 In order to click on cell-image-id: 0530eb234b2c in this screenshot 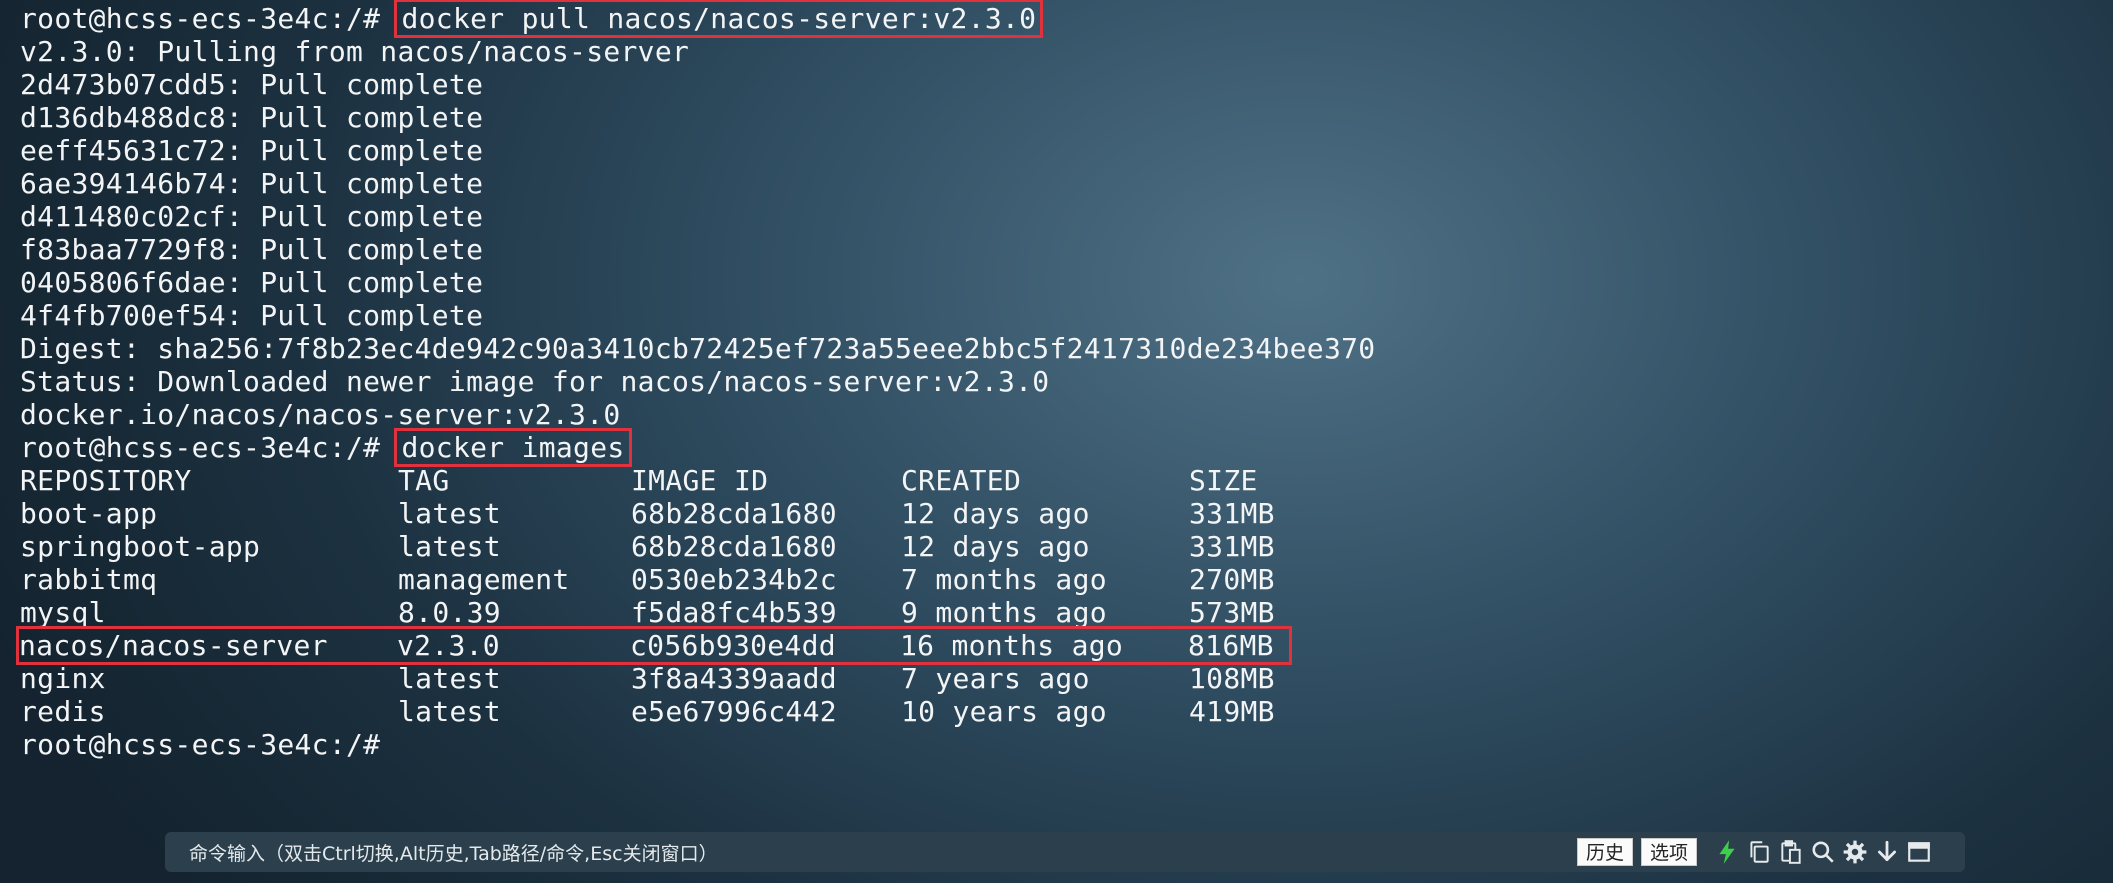, I will do `click(734, 579)`.